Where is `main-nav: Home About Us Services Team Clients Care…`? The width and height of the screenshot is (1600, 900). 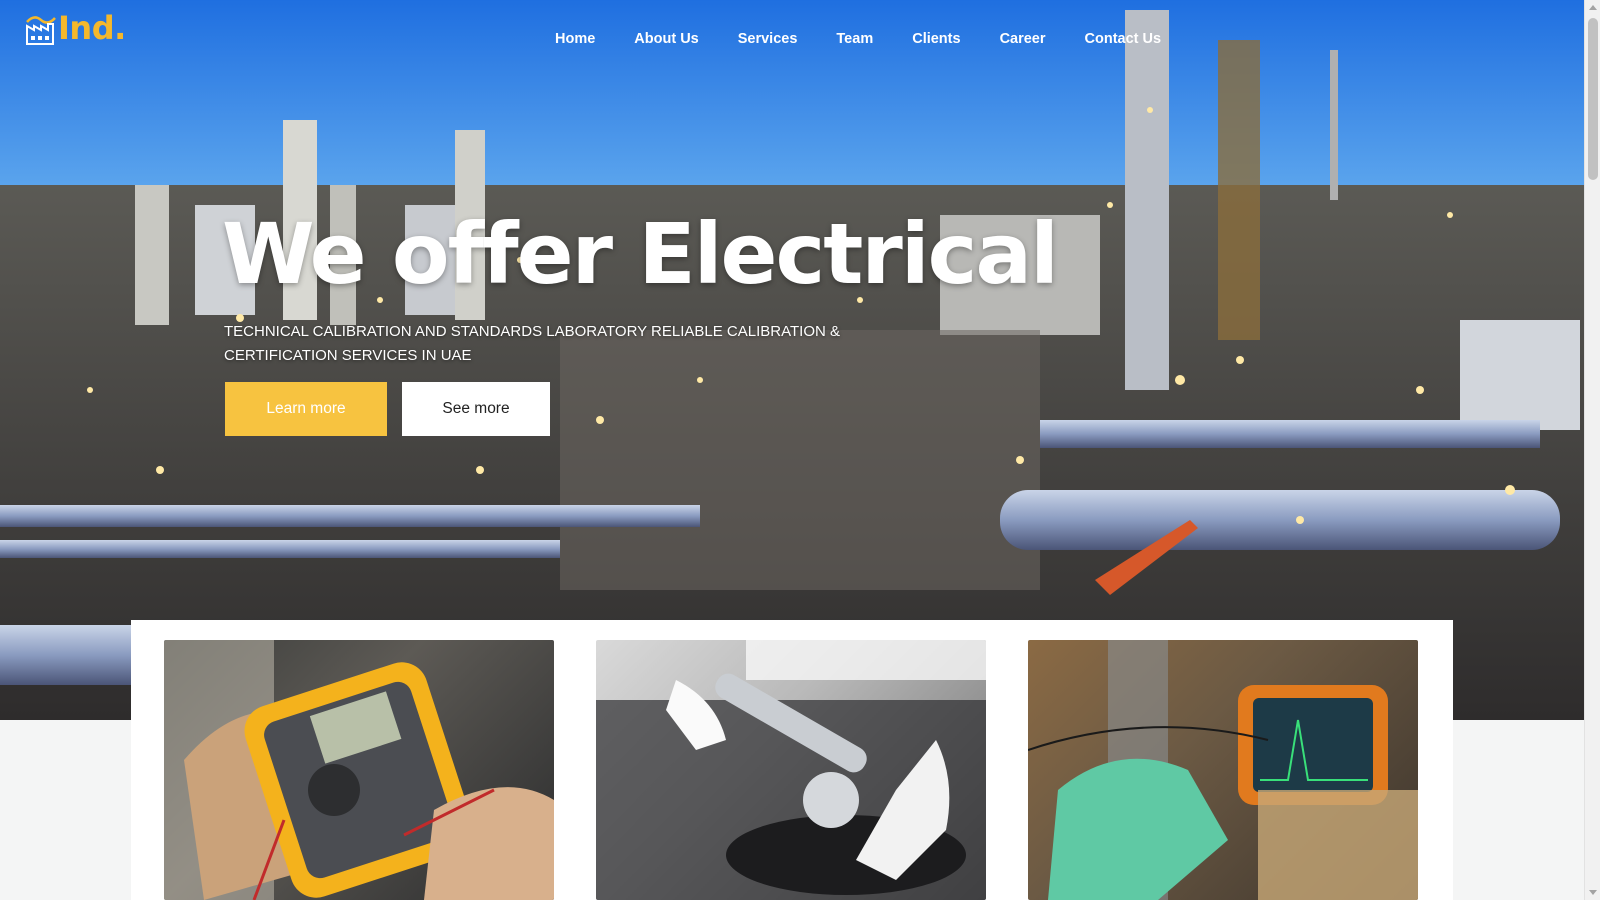
main-nav: Home About Us Services Team Clients Care… is located at coordinates (877, 39).